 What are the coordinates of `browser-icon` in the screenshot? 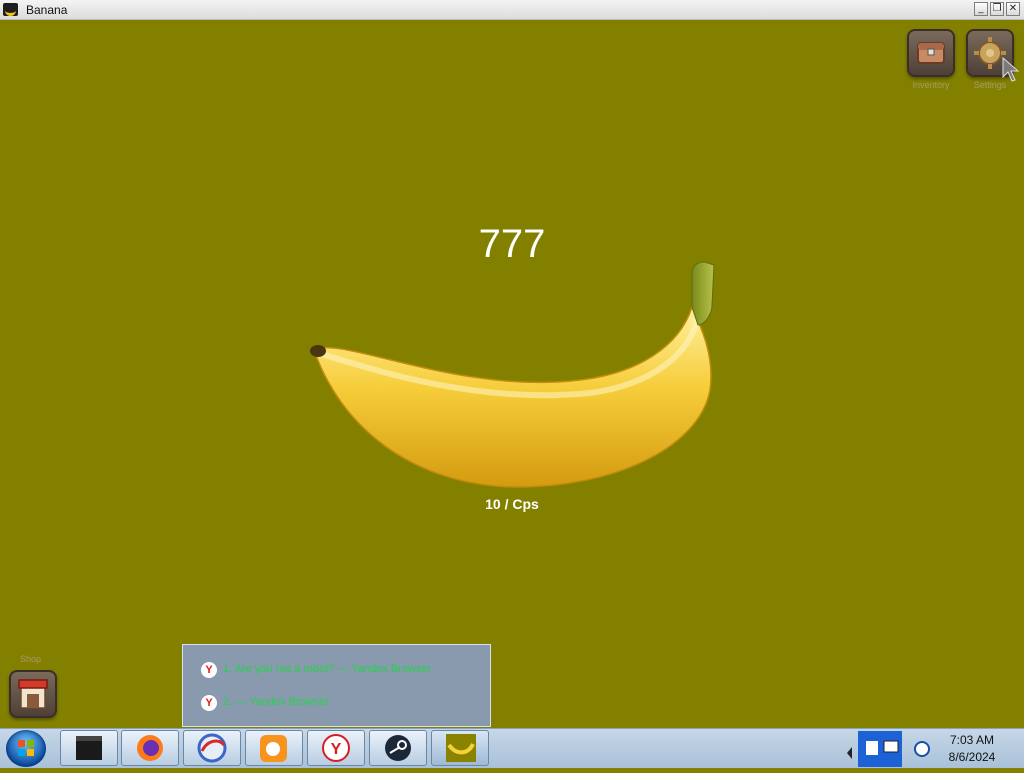 It's located at (212, 748).